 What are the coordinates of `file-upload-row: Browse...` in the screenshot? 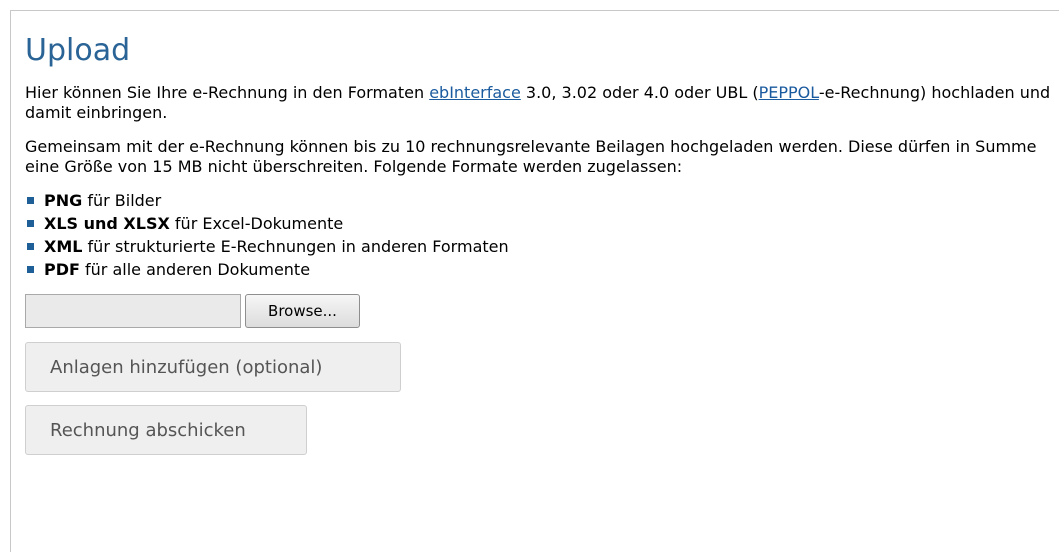 It's located at (542, 311).